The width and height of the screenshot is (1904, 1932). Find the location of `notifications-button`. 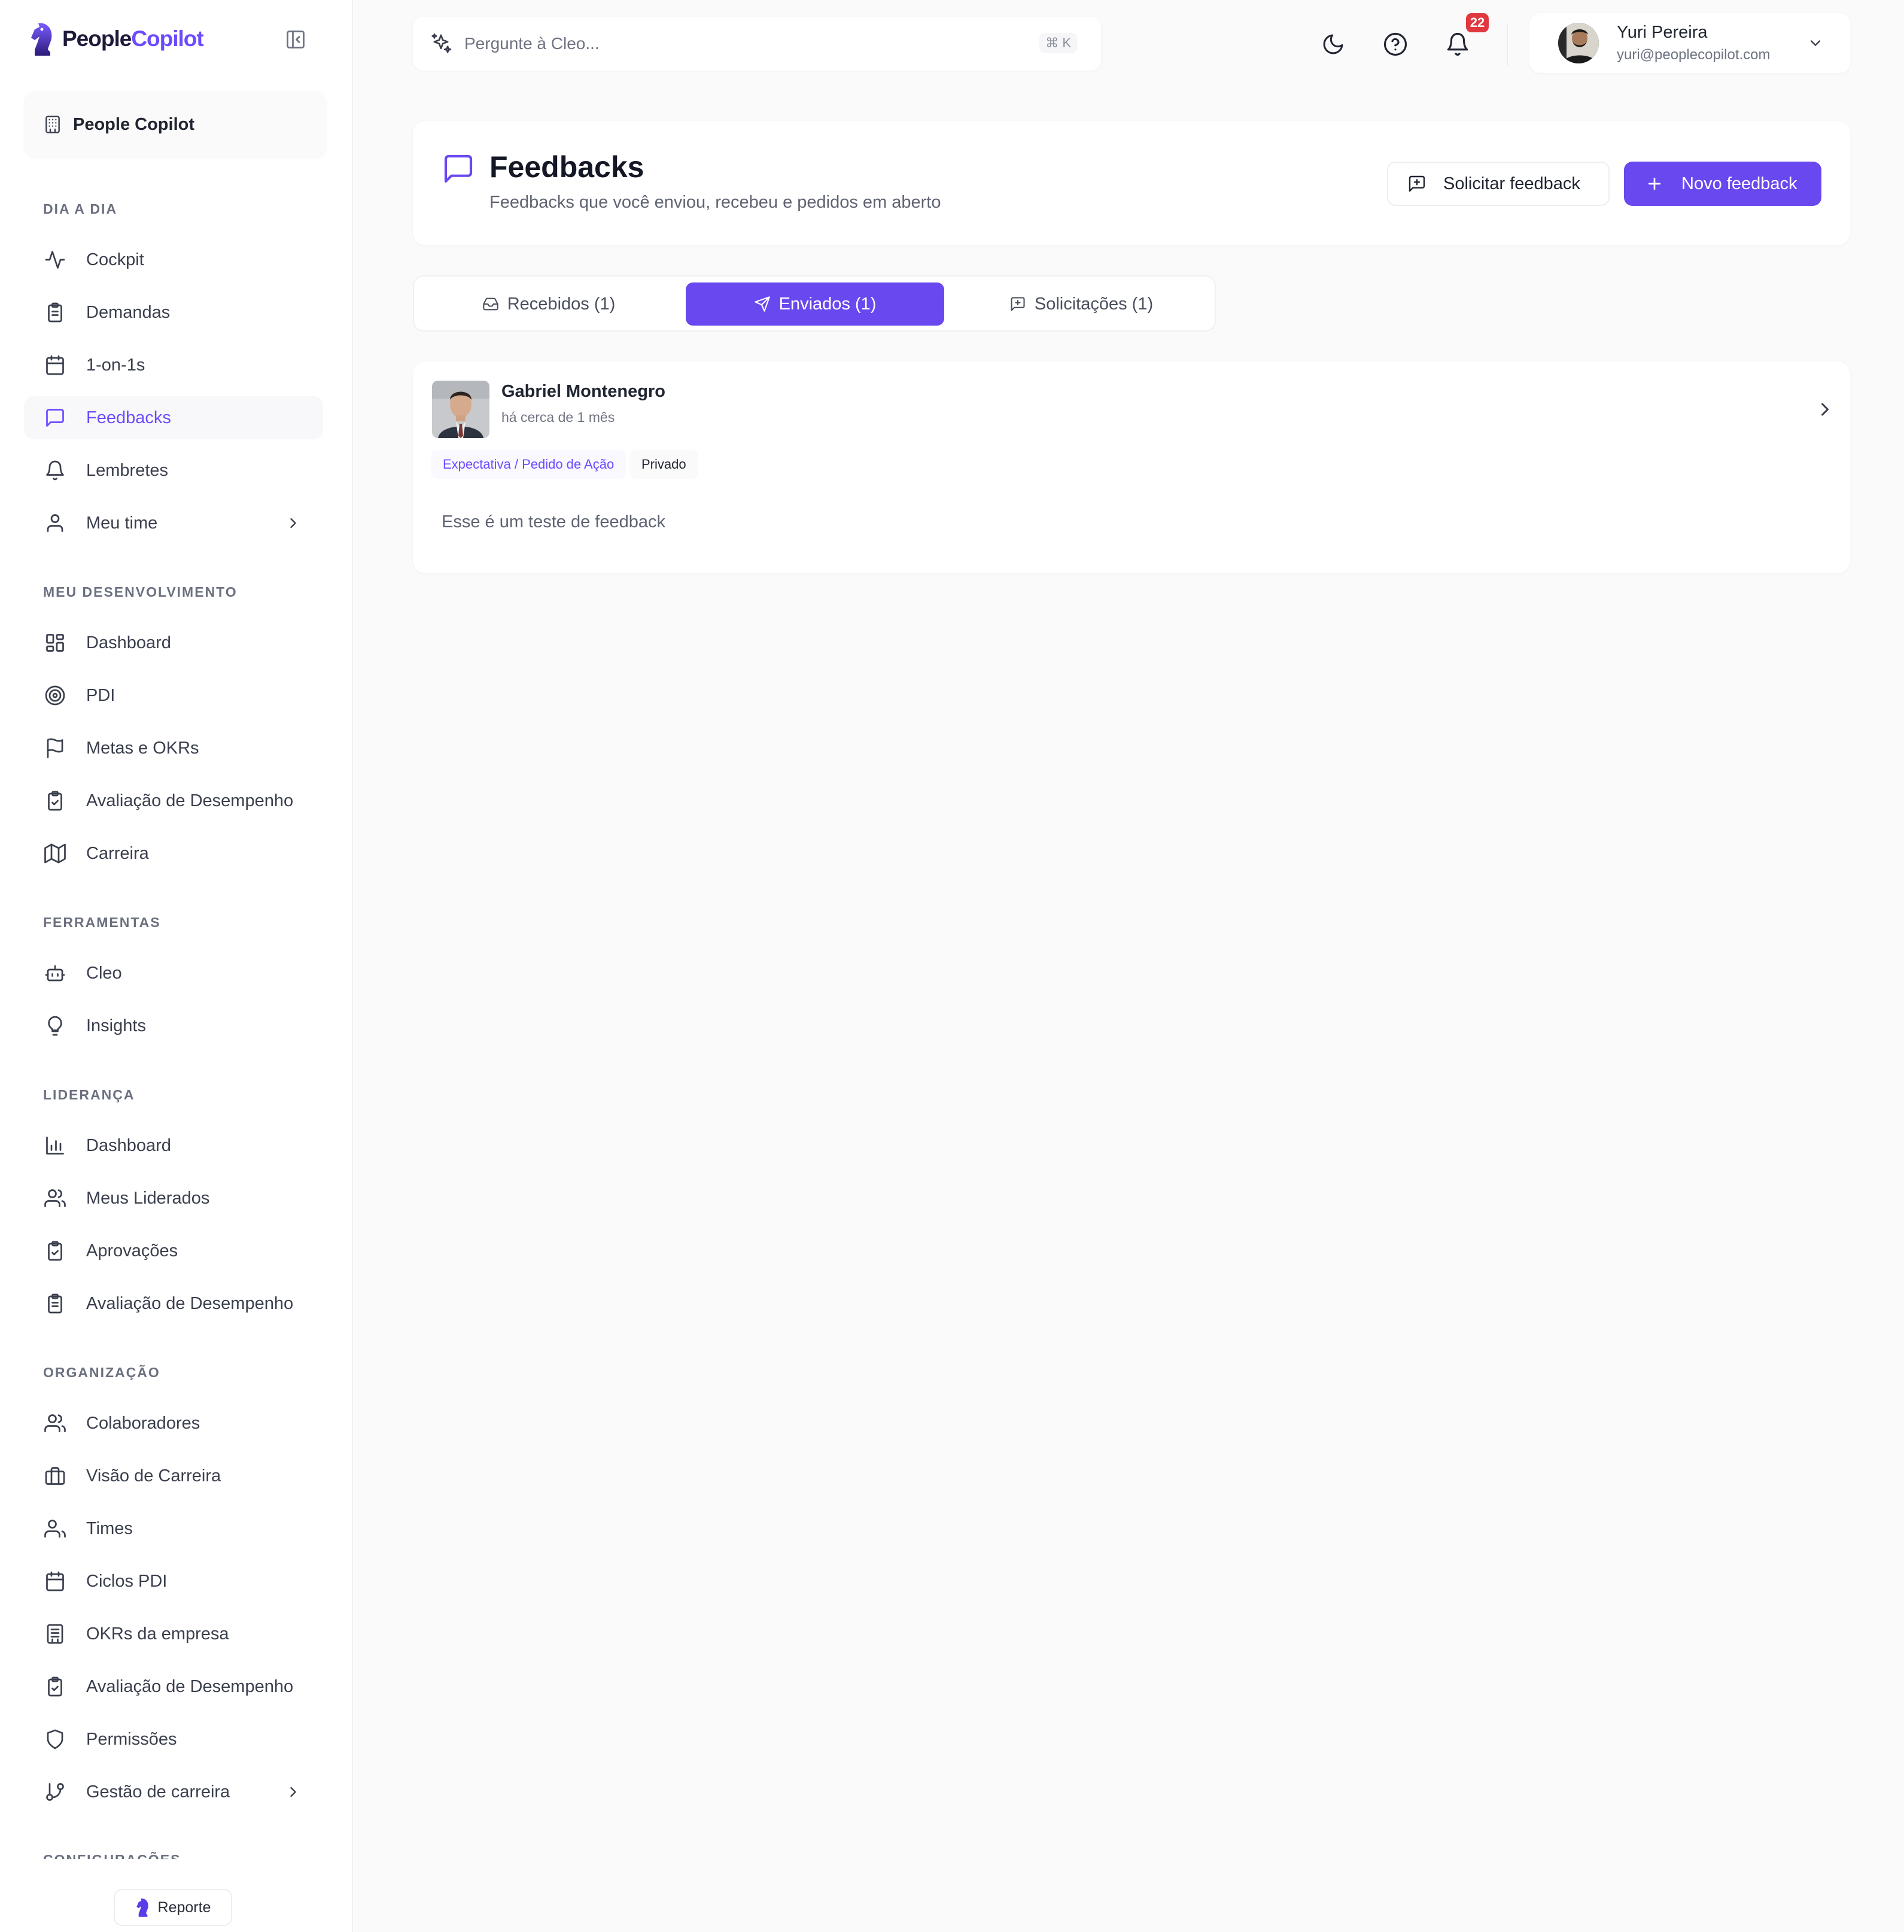

notifications-button is located at coordinates (1458, 45).